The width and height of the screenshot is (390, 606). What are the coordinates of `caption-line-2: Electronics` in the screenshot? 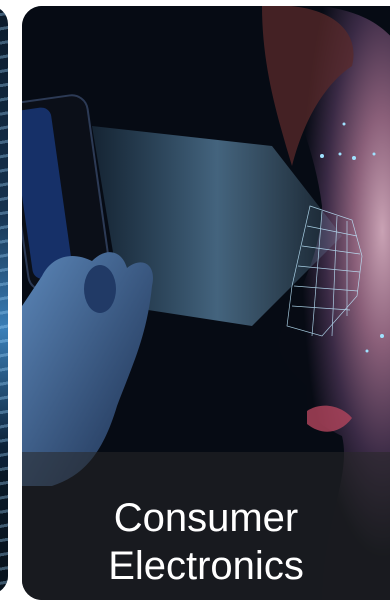 It's located at (206, 566).